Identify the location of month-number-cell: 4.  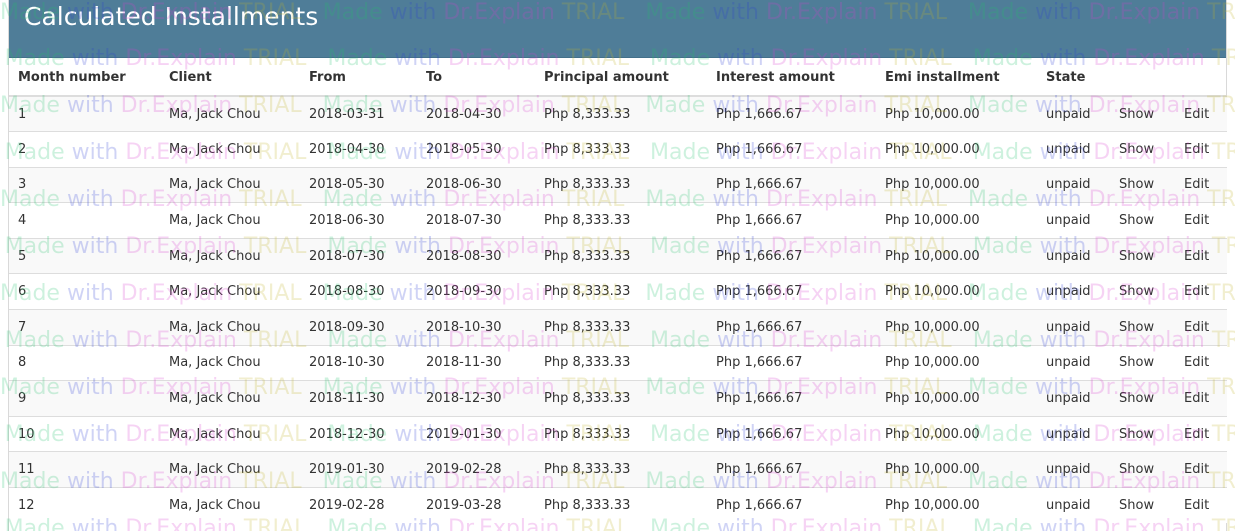
(84, 220).